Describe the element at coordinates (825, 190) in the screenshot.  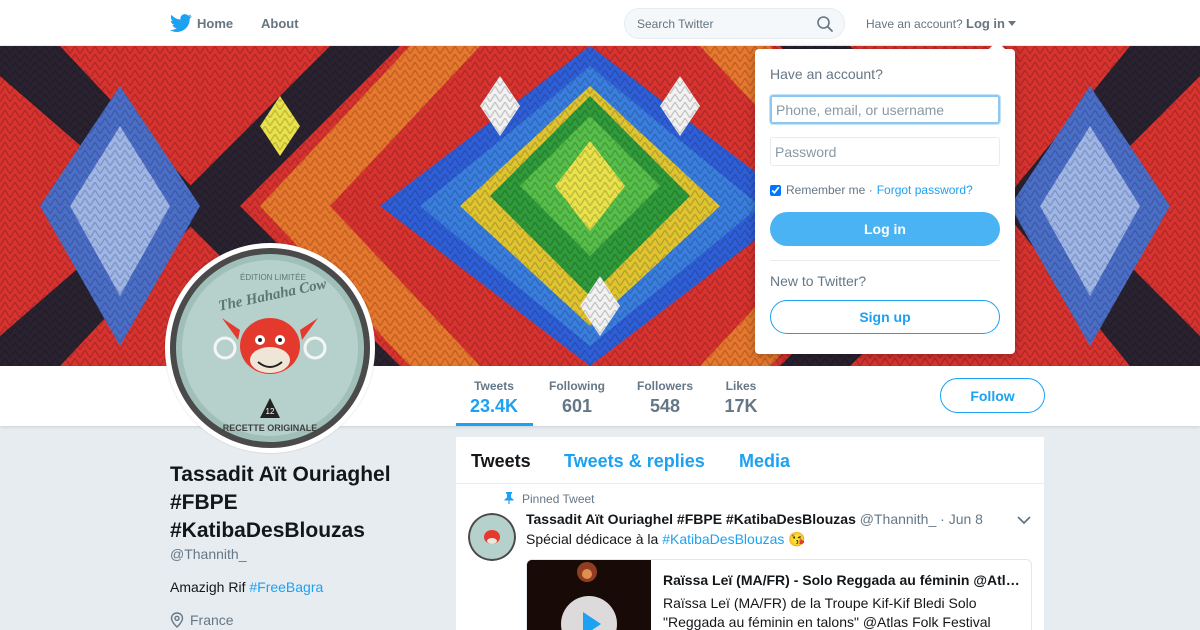
I see `remember-me-label: Remember me` at that location.